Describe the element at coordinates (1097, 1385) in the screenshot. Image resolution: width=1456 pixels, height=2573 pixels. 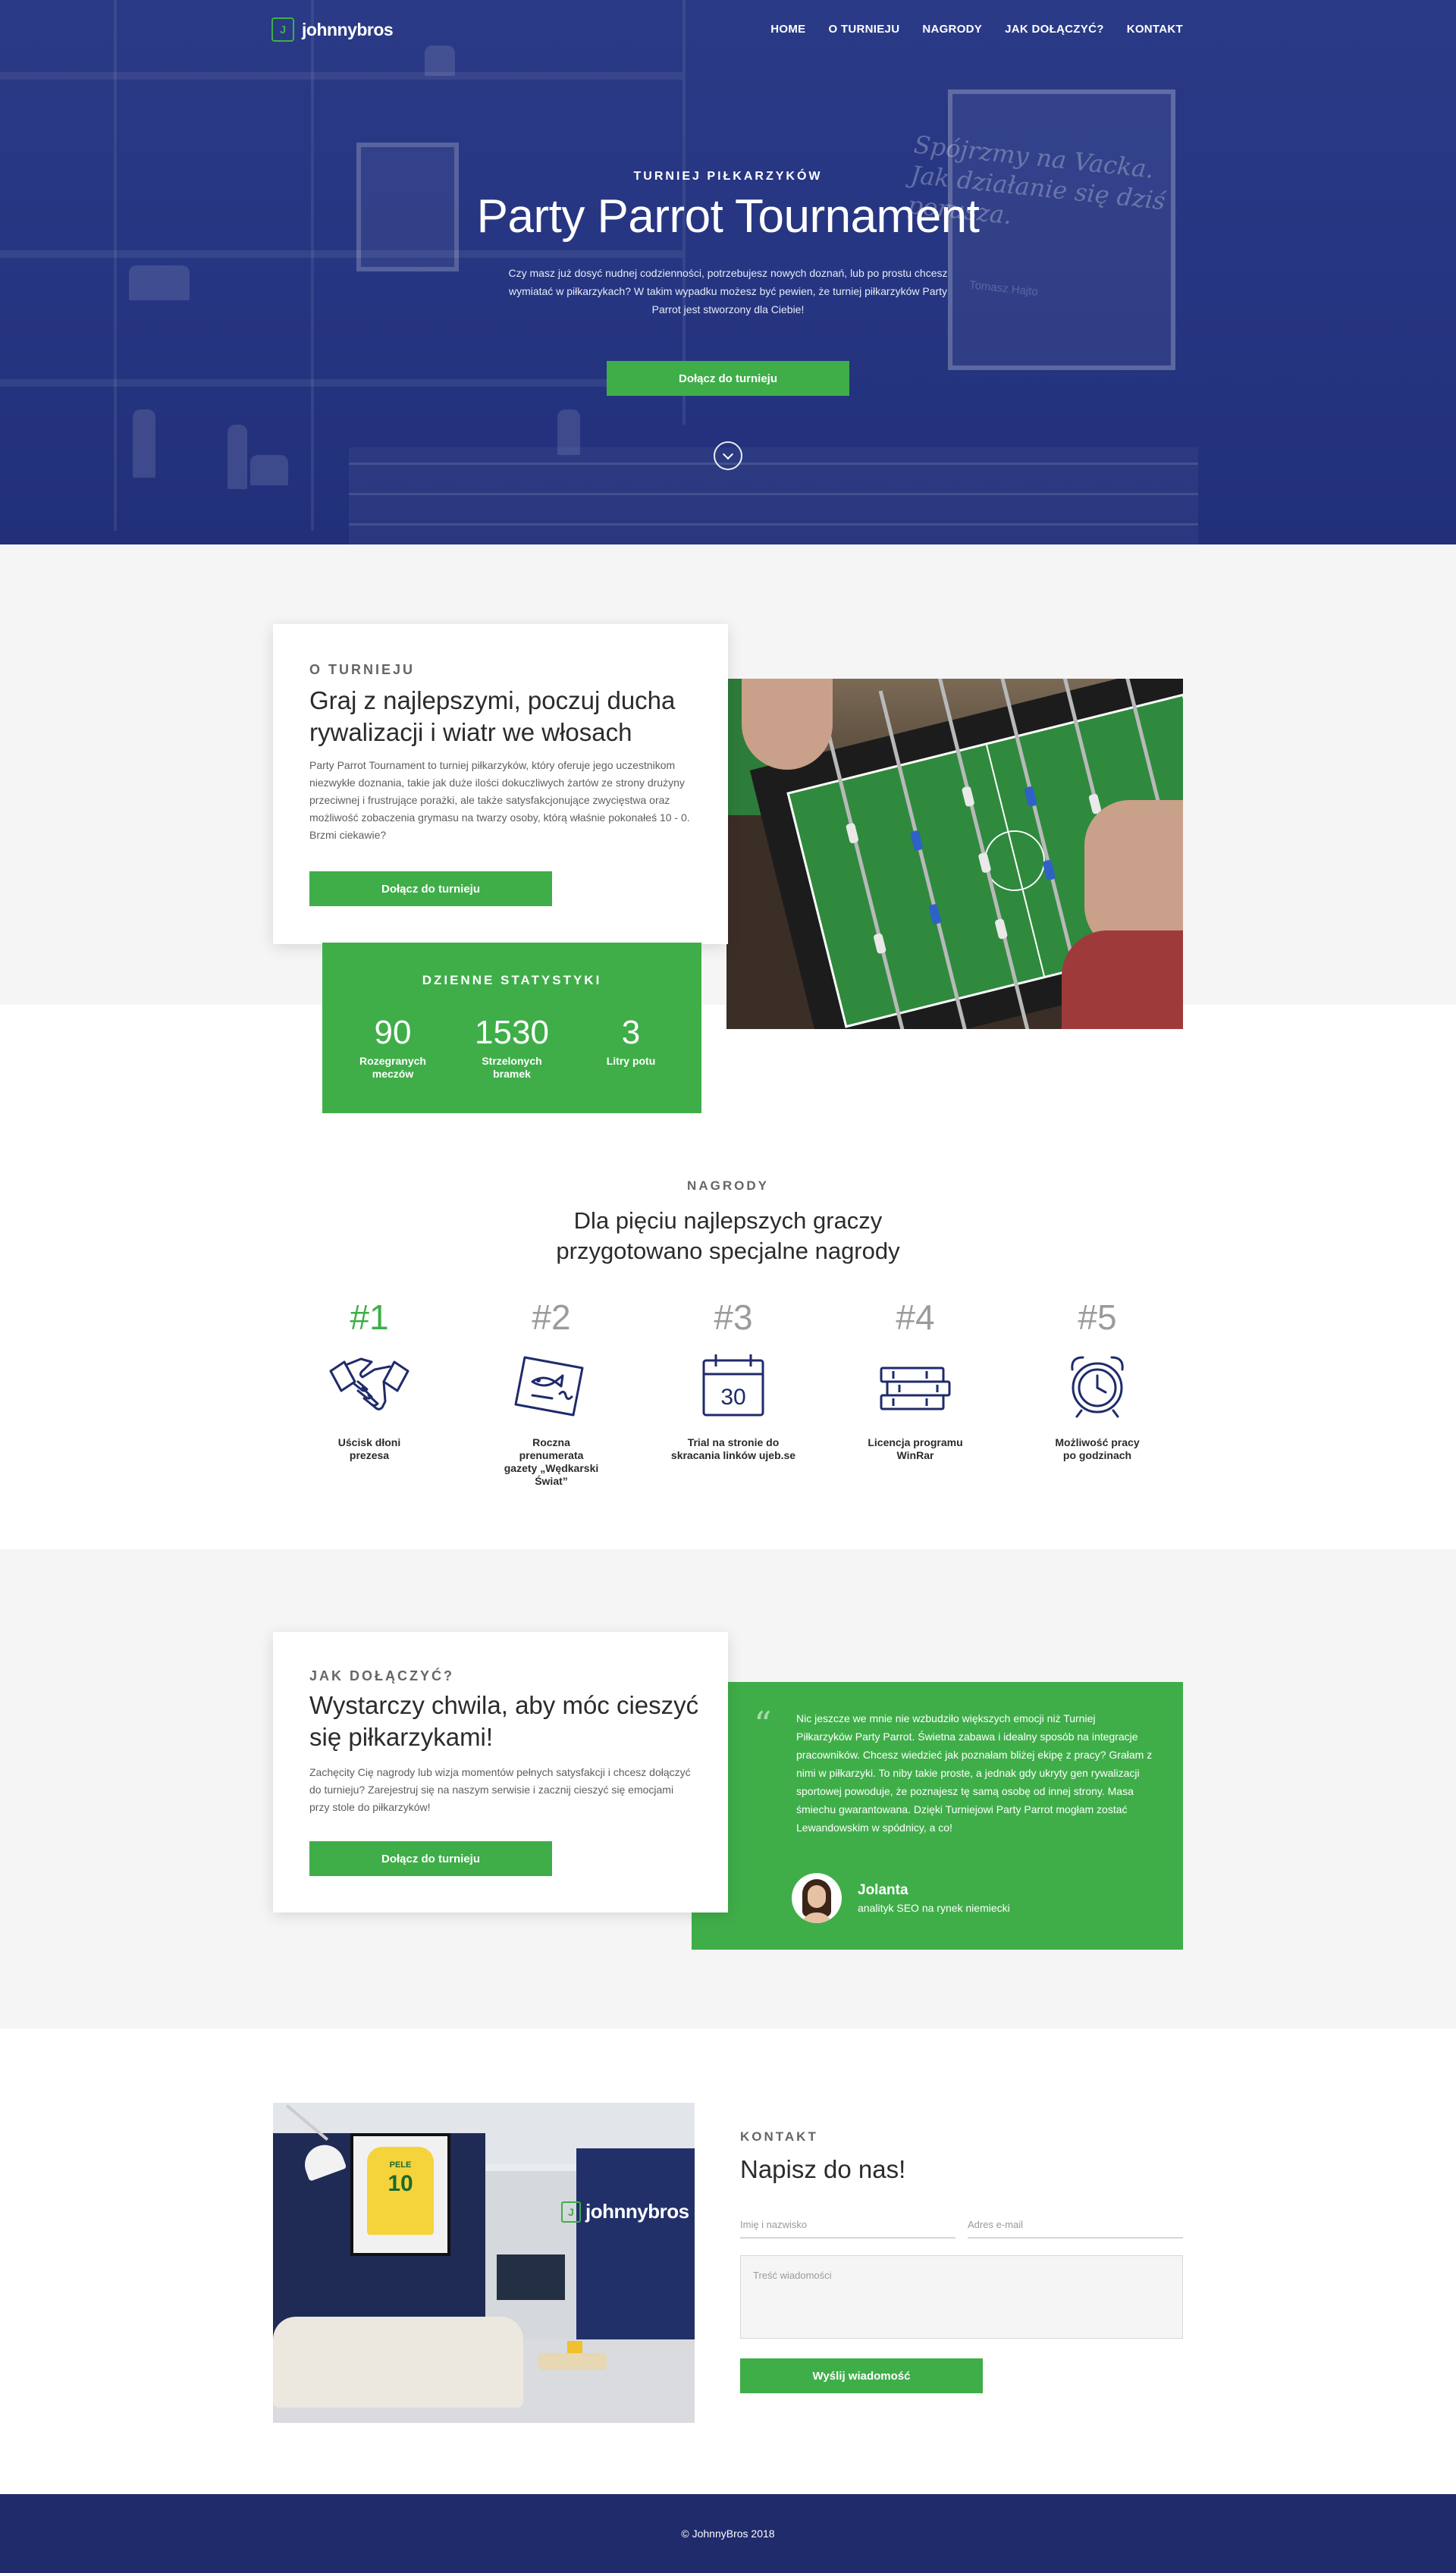
I see `alarm-clock-icon` at that location.